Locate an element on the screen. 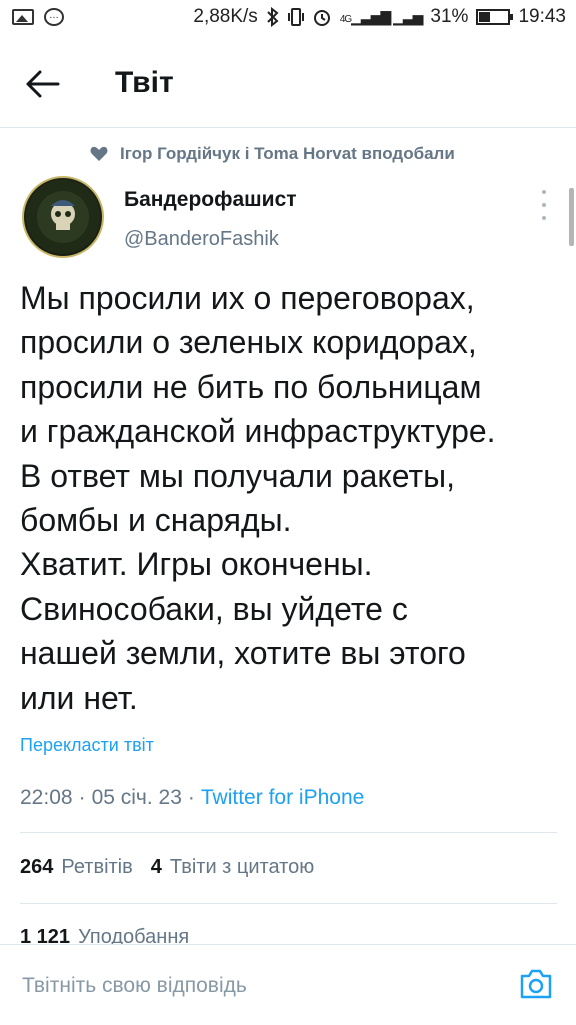 The height and width of the screenshot is (1025, 576). reply-input is located at coordinates (257, 986).